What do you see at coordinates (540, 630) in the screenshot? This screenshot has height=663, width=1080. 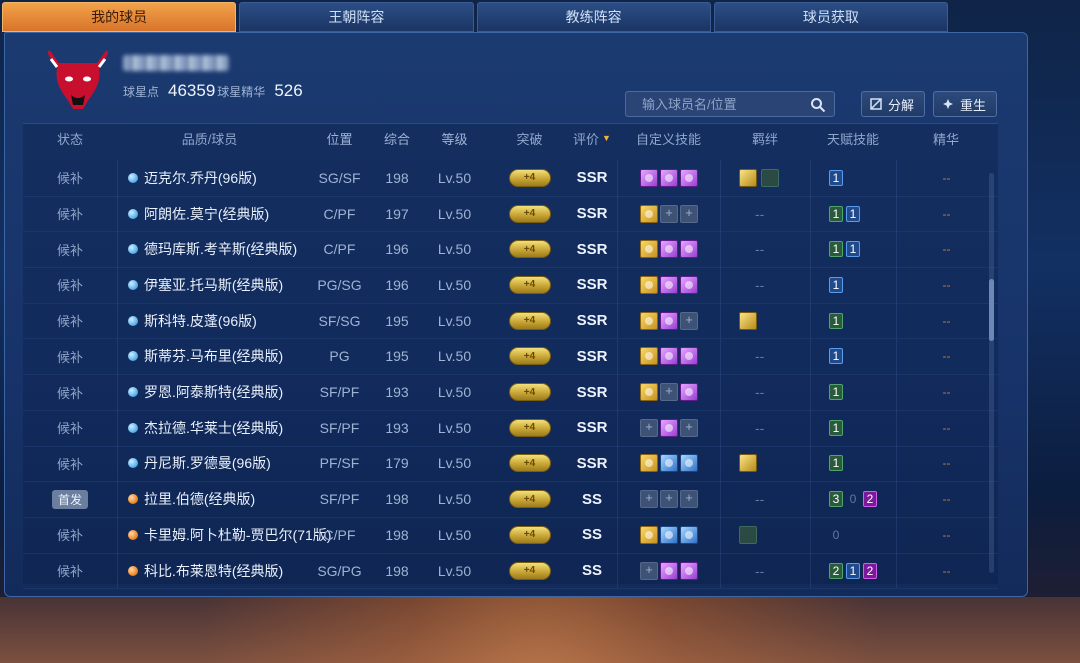 I see `court-floor-bg` at bounding box center [540, 630].